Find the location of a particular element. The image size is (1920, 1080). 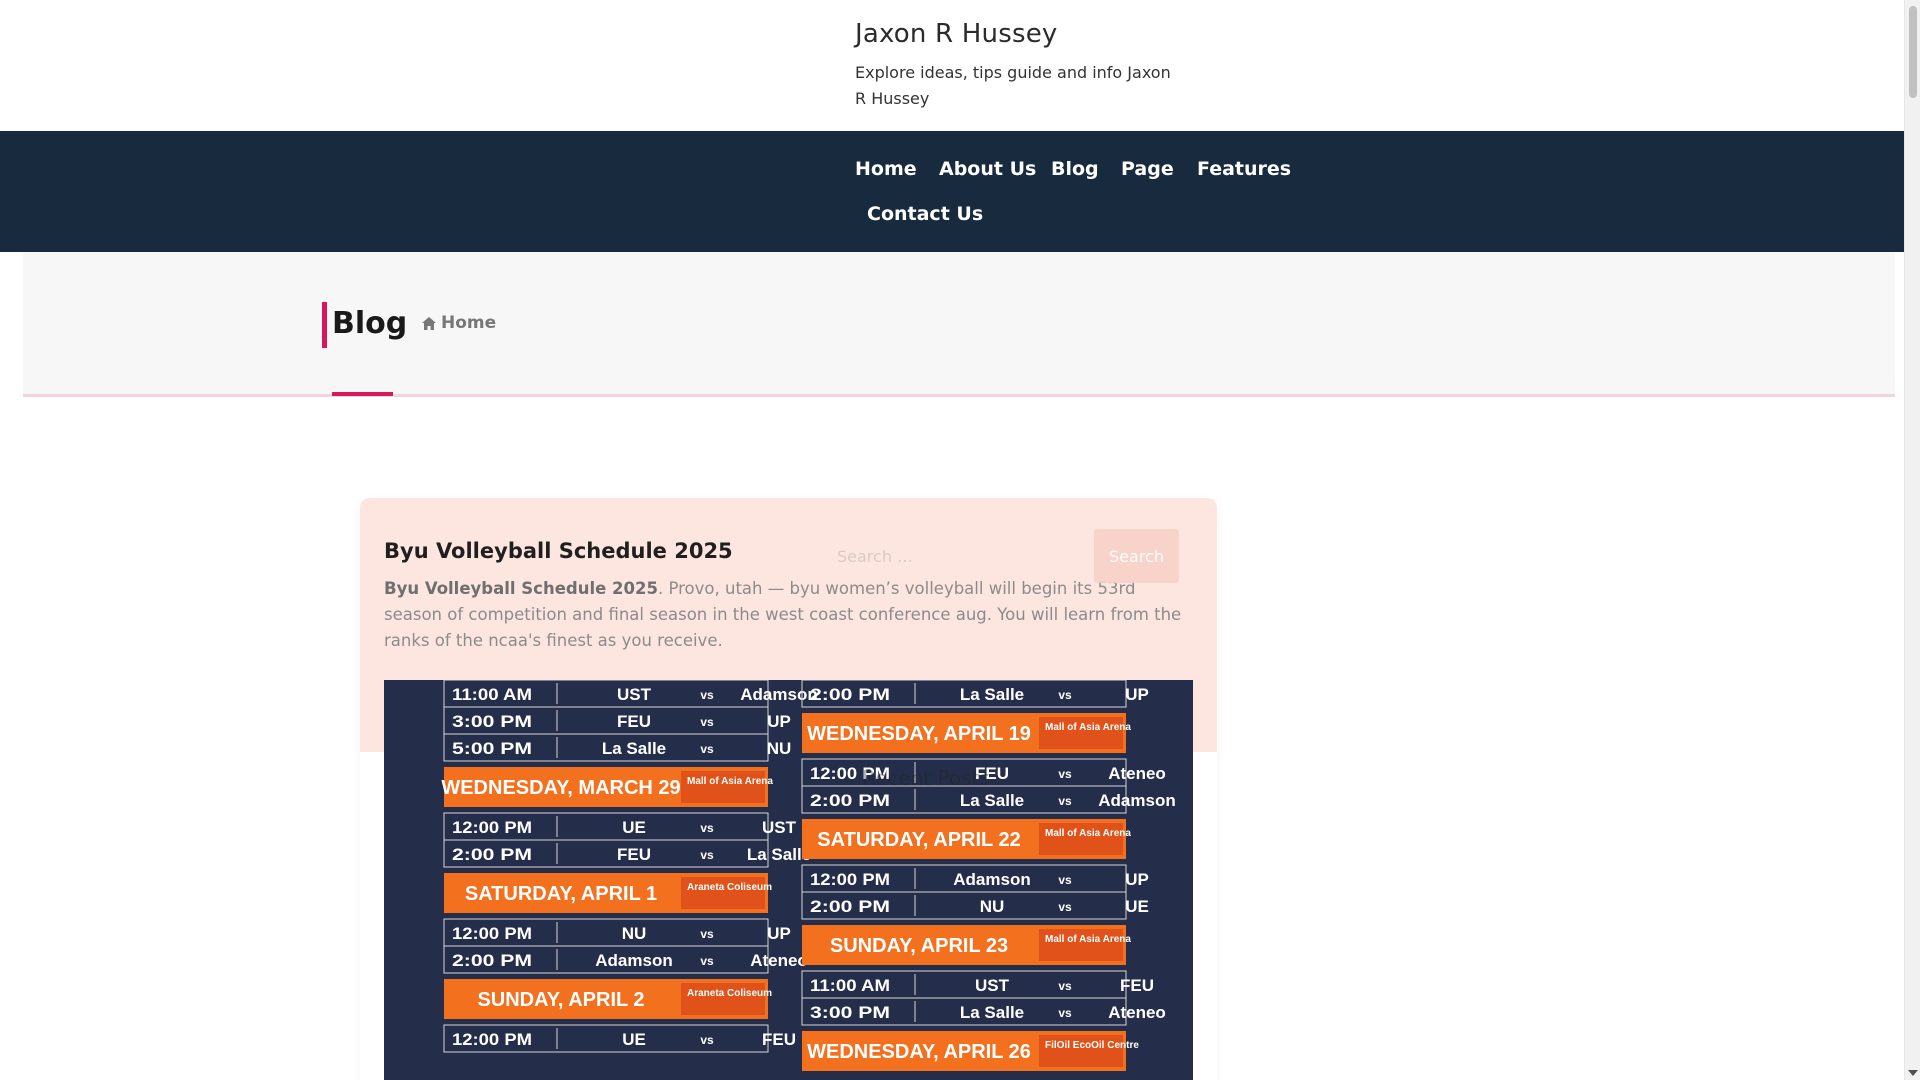

site-title: Jaxon R Hussey is located at coordinates (956, 34).